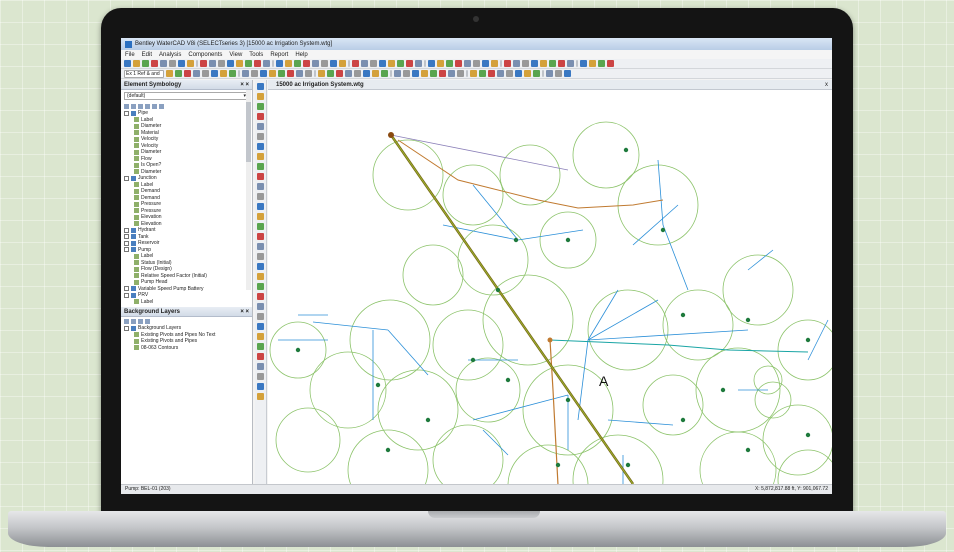 The height and width of the screenshot is (552, 954). I want to click on menu-item-components: Components, so click(205, 55).